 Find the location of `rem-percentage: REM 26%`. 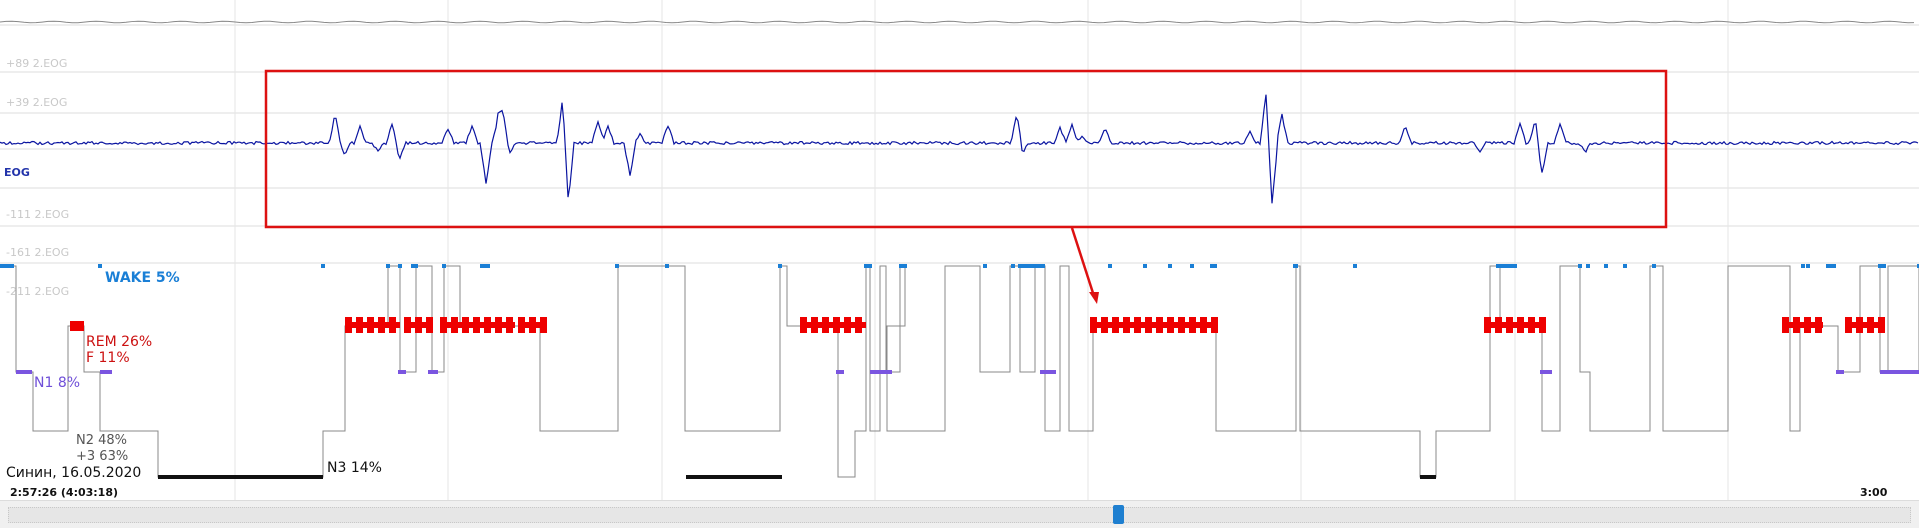

rem-percentage: REM 26% is located at coordinates (119, 342).